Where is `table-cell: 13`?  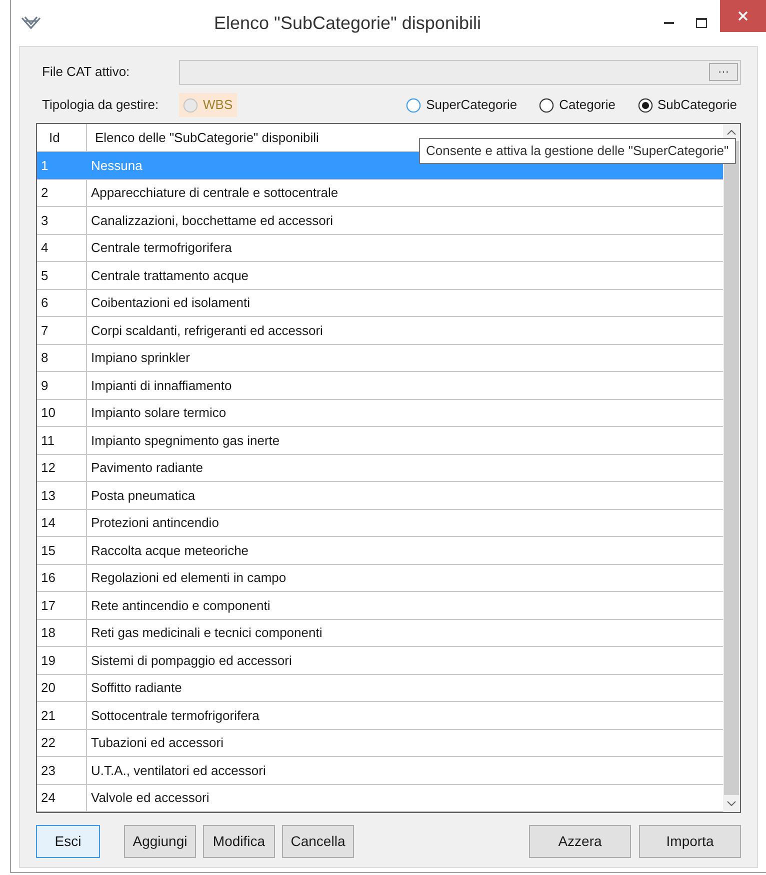 table-cell: 13 is located at coordinates (62, 495).